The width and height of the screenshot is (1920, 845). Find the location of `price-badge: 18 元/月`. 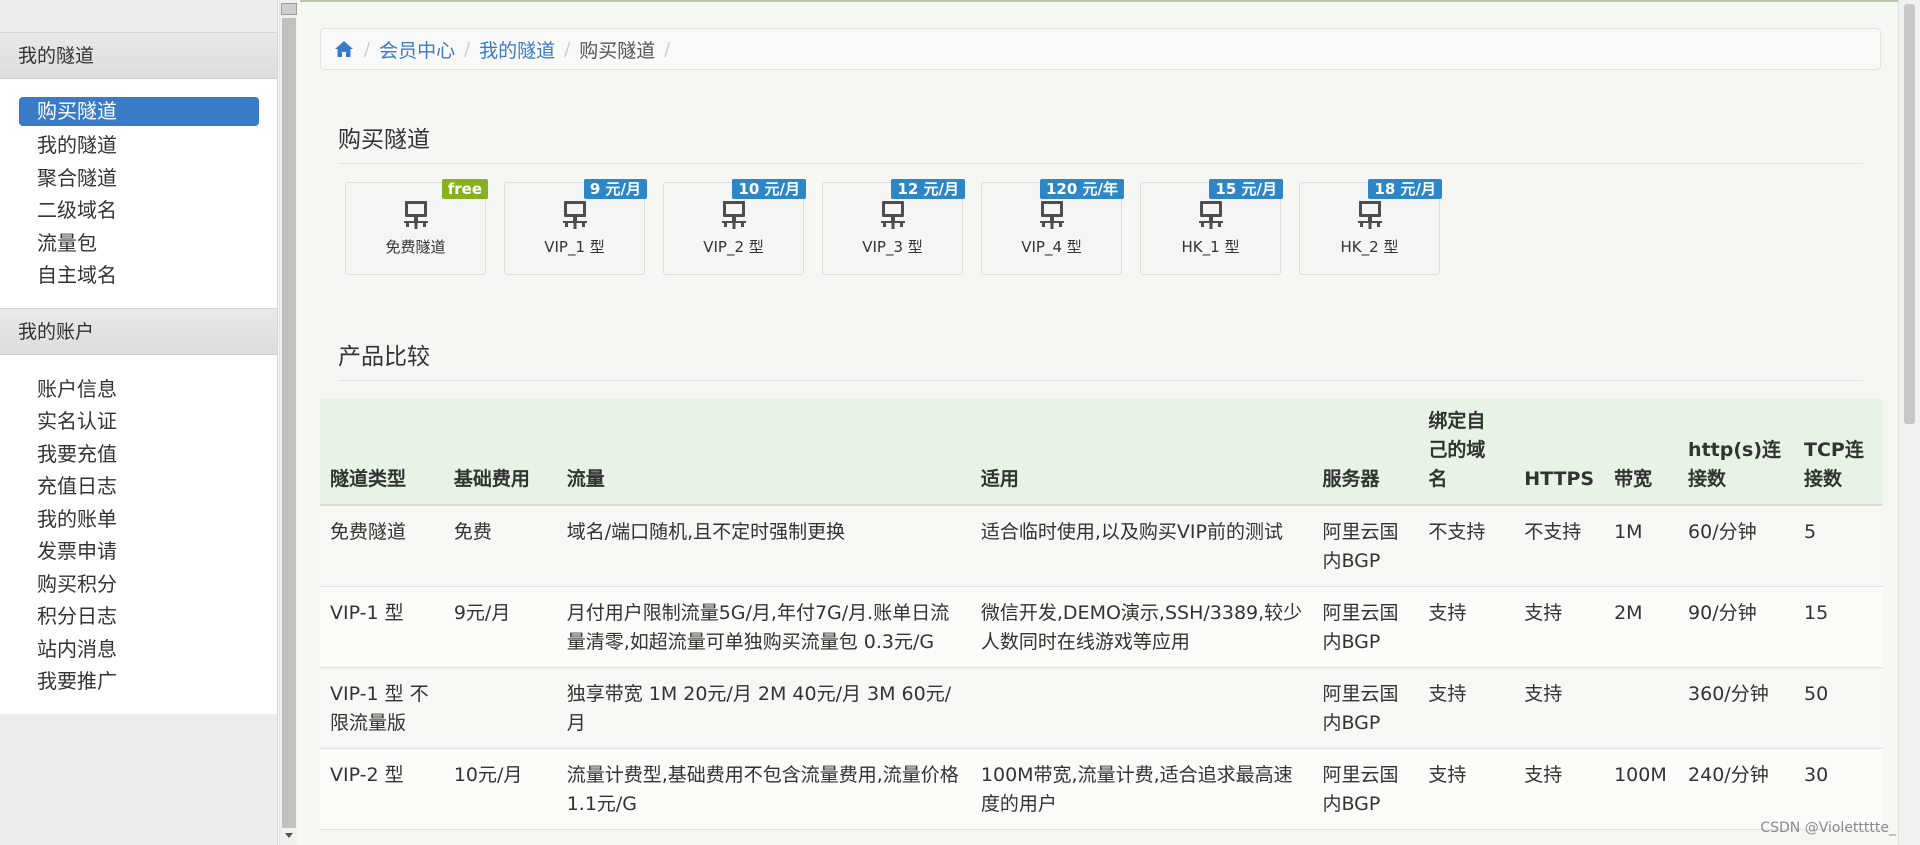

price-badge: 18 元/月 is located at coordinates (1405, 189).